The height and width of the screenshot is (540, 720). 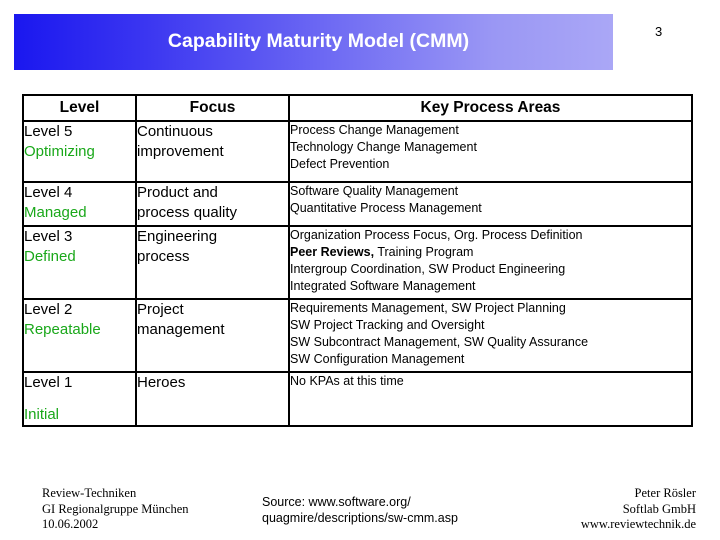 What do you see at coordinates (163, 256) in the screenshot?
I see `focus-line: process` at bounding box center [163, 256].